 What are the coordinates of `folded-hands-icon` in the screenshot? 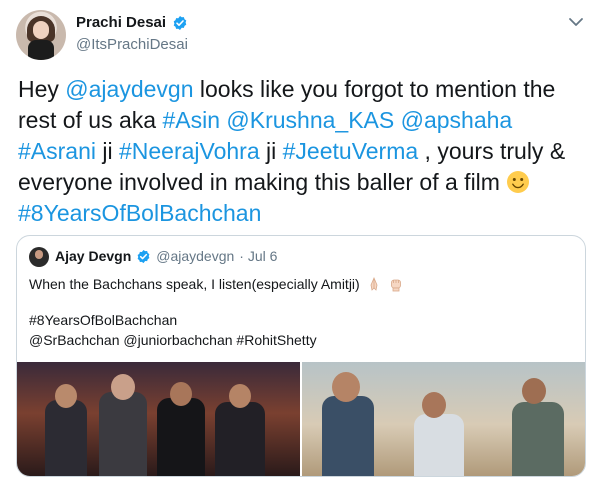 It's located at (374, 283).